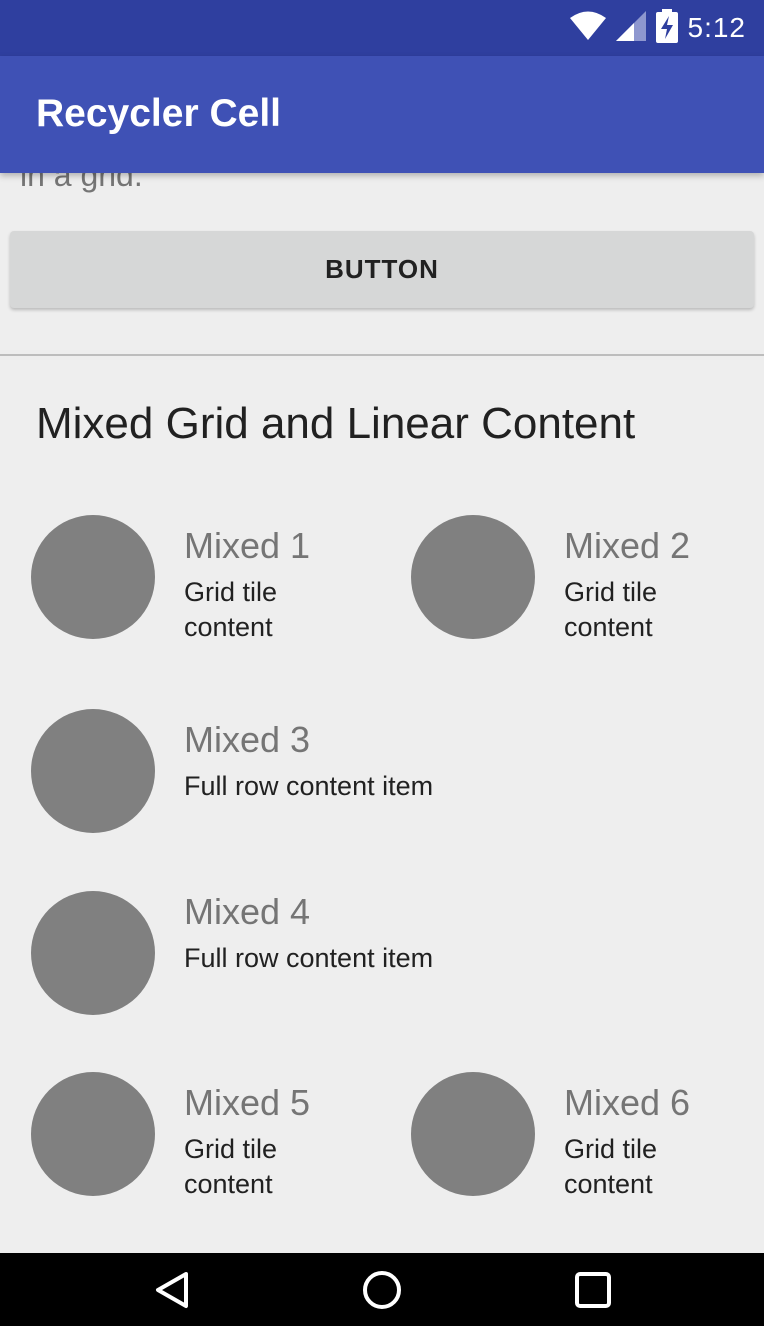 Image resolution: width=764 pixels, height=1326 pixels. What do you see at coordinates (666, 28) in the screenshot?
I see `battery-charging-icon` at bounding box center [666, 28].